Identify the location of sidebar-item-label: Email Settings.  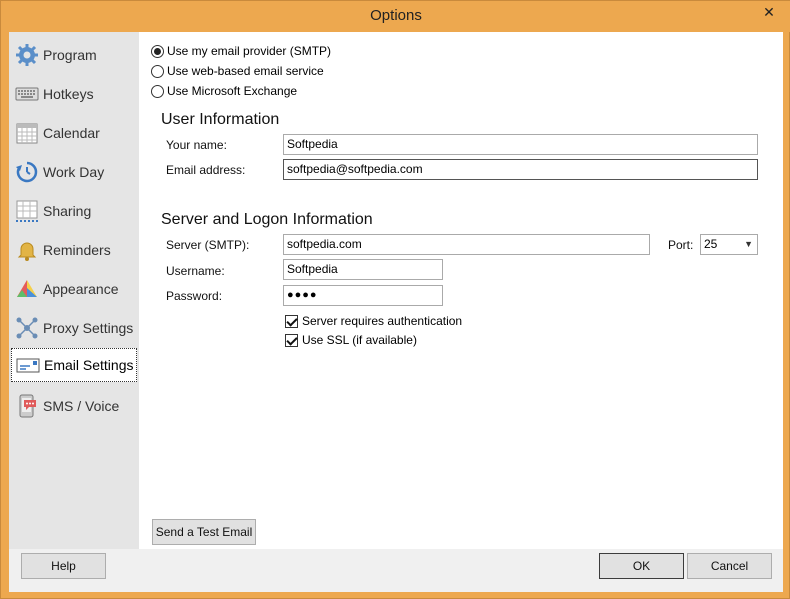
(89, 365).